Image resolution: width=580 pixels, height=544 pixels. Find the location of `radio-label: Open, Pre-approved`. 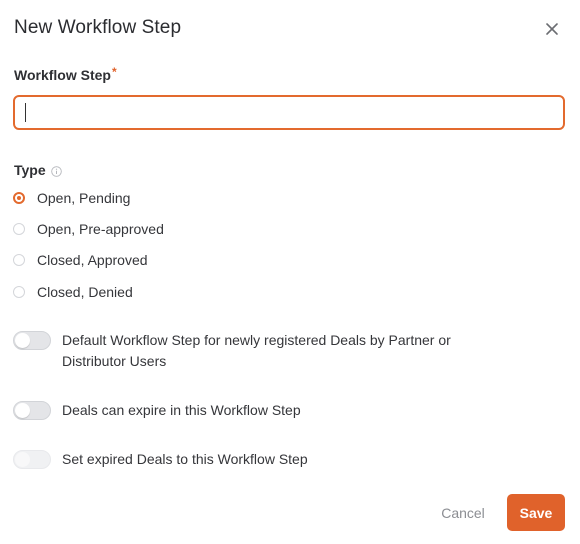

radio-label: Open, Pre-approved is located at coordinates (100, 229).